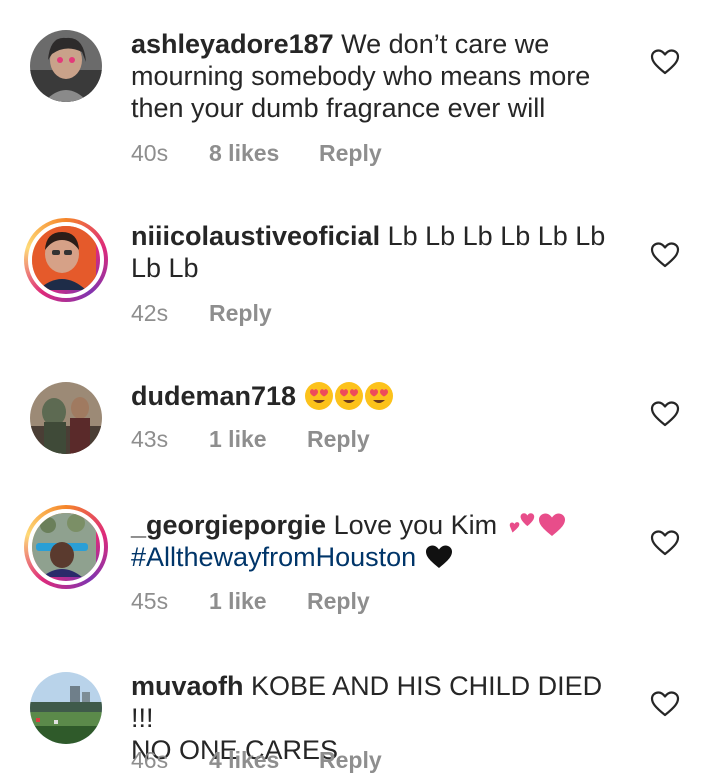 The width and height of the screenshot is (720, 776). What do you see at coordinates (264, 153) in the screenshot?
I see `likes-count: 8 likes` at bounding box center [264, 153].